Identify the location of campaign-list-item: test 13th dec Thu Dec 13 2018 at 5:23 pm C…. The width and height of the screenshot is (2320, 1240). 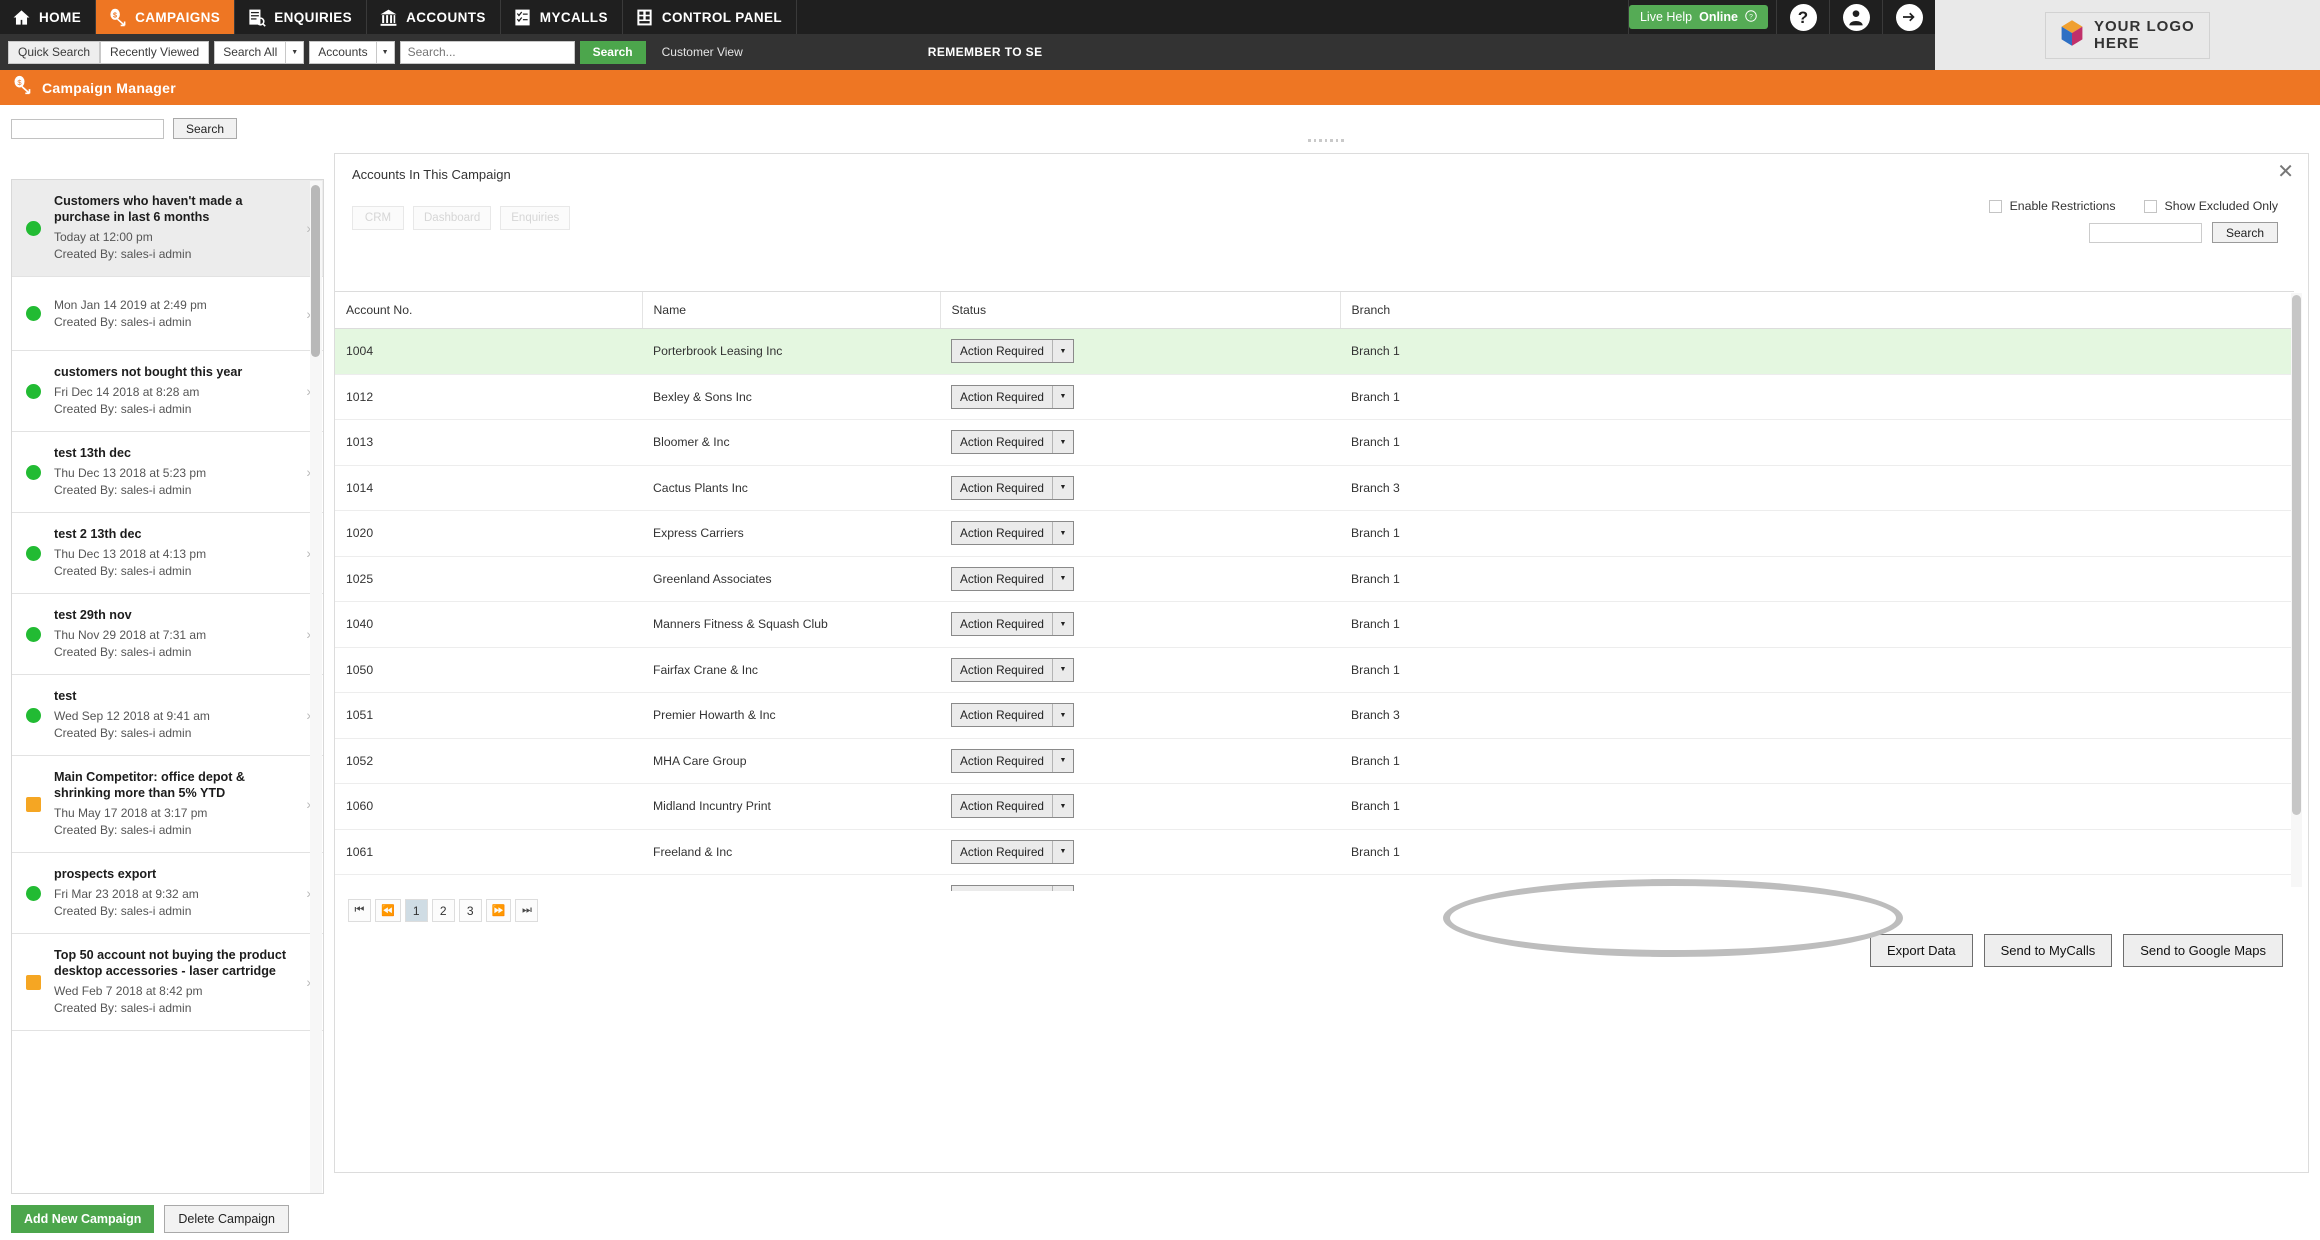
(167, 472).